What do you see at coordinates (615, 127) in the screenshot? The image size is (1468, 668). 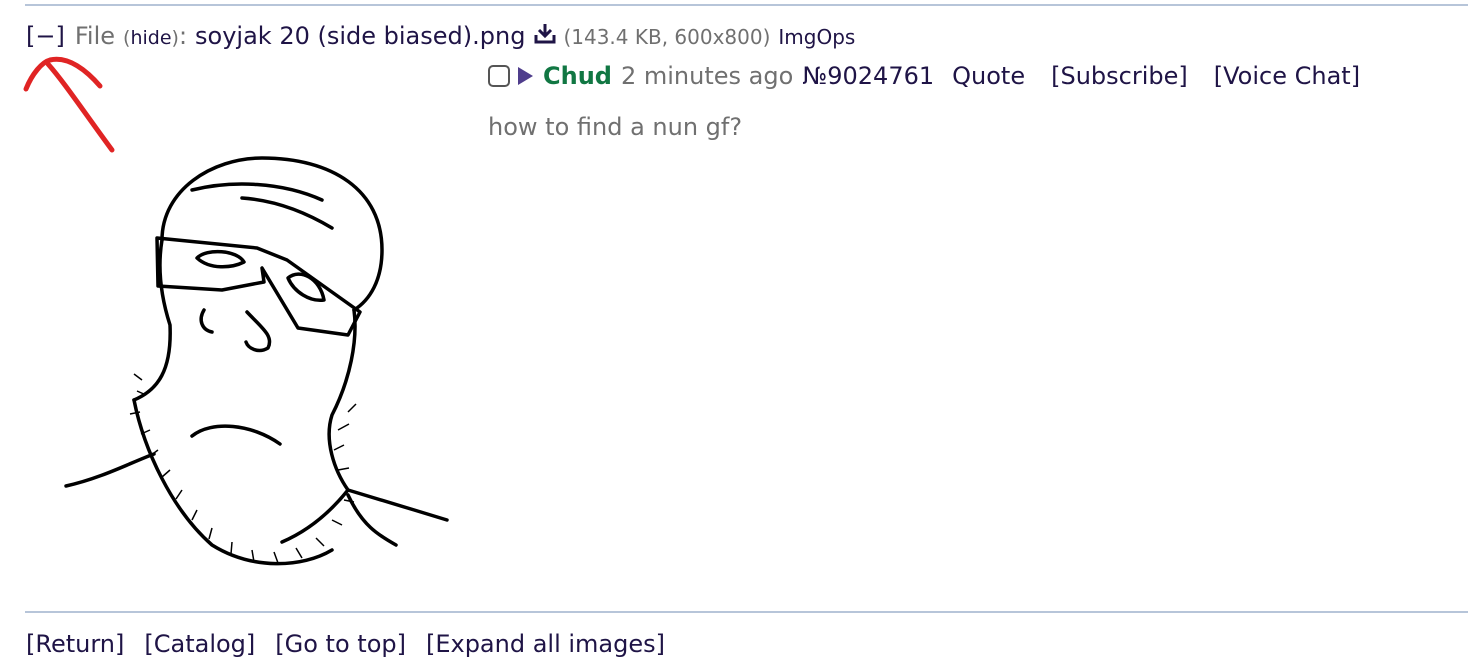 I see `post-message: how to find a nun gf?` at bounding box center [615, 127].